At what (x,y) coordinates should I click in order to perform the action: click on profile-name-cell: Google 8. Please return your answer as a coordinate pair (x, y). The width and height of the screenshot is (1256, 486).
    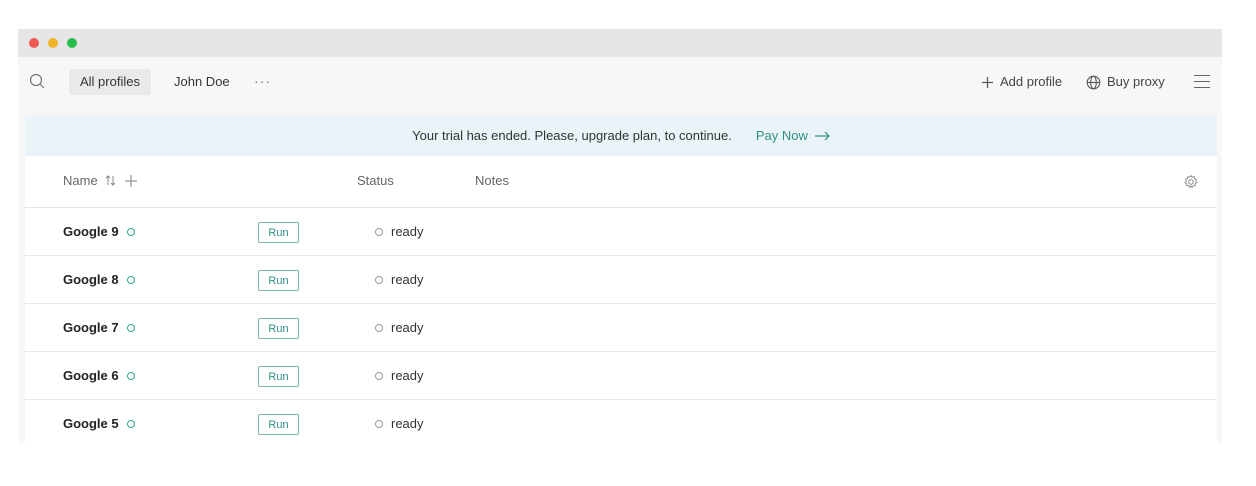
    Looking at the image, I should click on (99, 279).